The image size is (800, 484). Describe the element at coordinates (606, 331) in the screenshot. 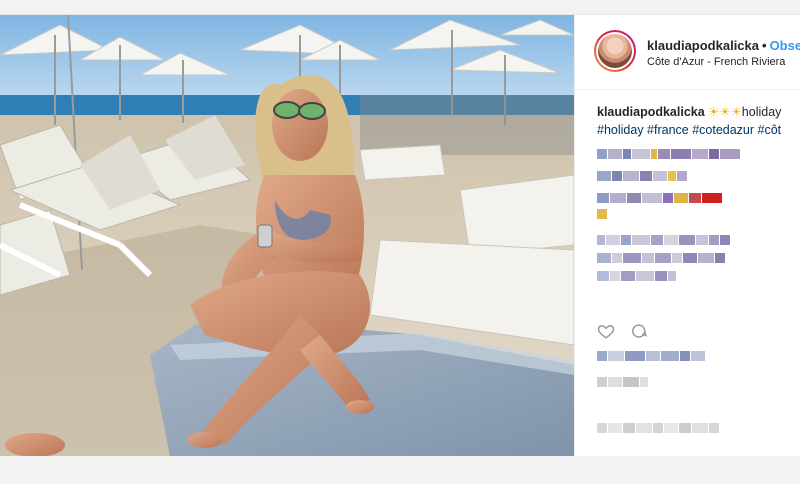

I see `heart-icon` at that location.